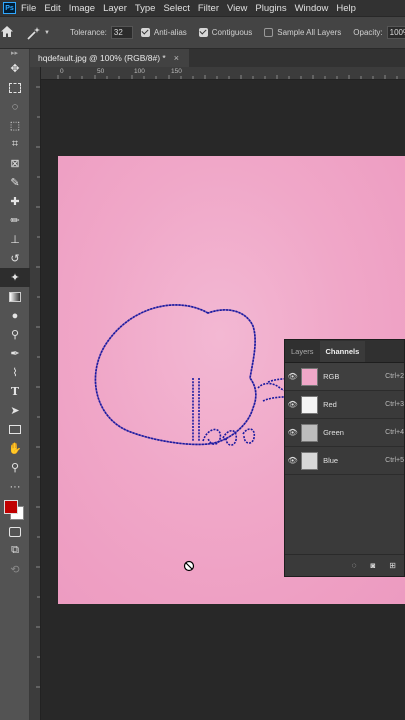  Describe the element at coordinates (145, 8) in the screenshot. I see `menu-type: Type` at that location.